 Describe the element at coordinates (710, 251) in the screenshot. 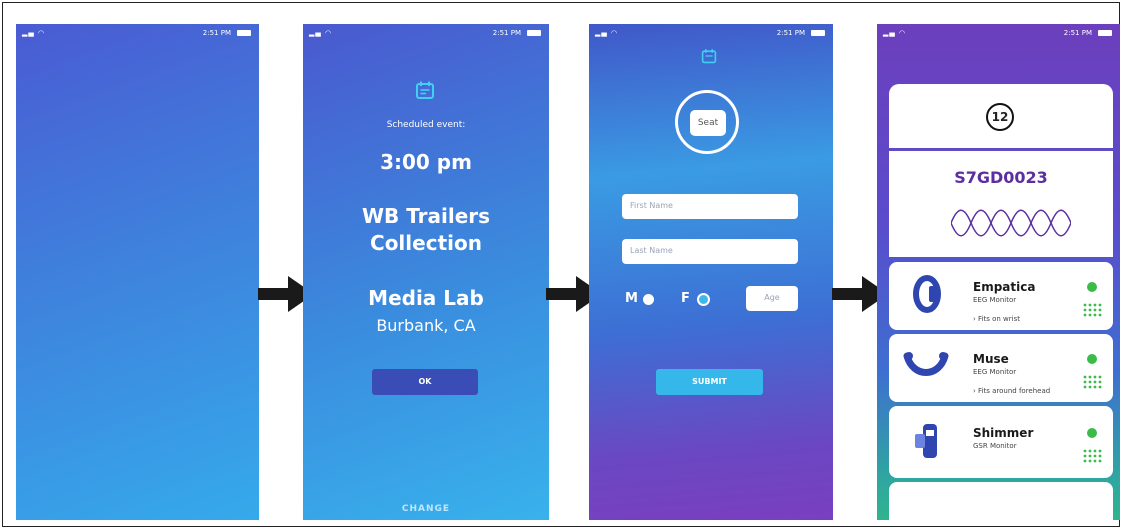

I see `last-name-field: Last Name` at that location.